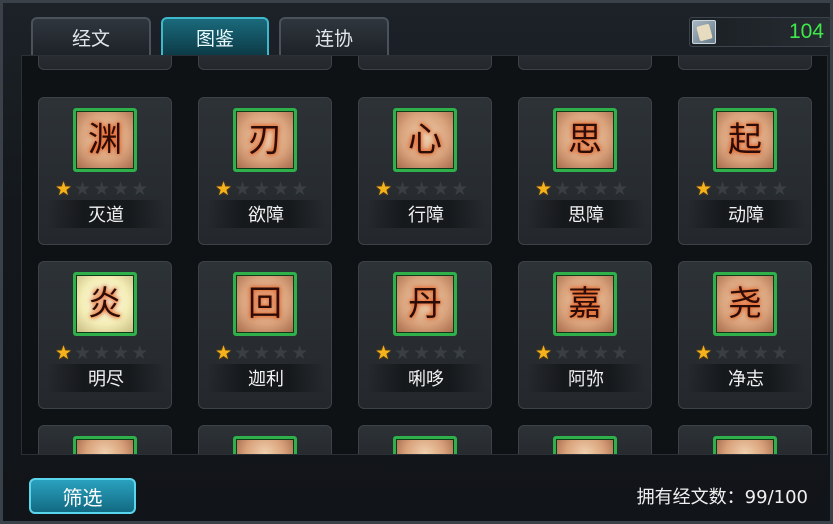 Image resolution: width=833 pixels, height=524 pixels. I want to click on tab-combos: 连协, so click(334, 36).